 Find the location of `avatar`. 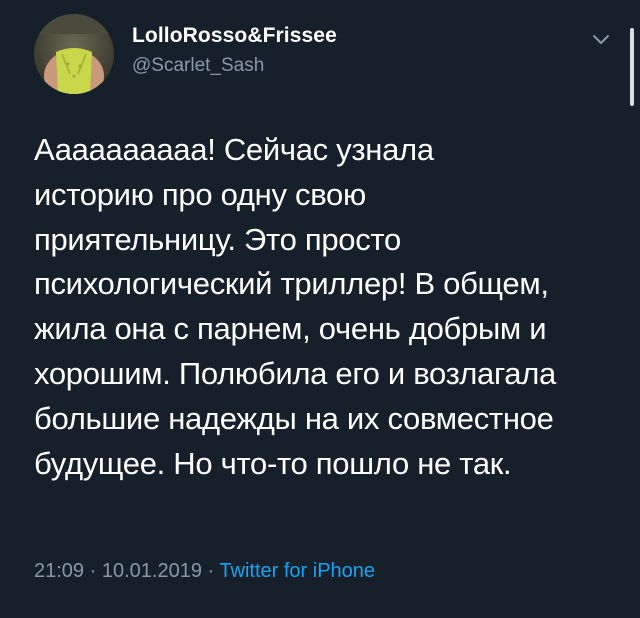

avatar is located at coordinates (74, 54).